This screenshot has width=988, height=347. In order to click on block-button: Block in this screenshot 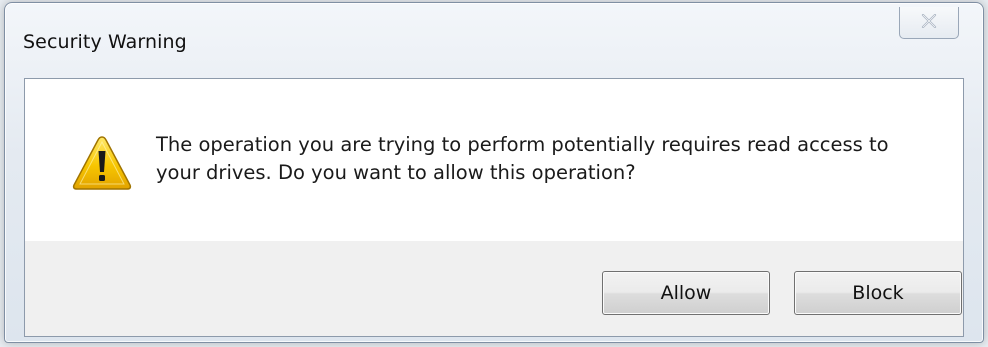, I will do `click(878, 293)`.